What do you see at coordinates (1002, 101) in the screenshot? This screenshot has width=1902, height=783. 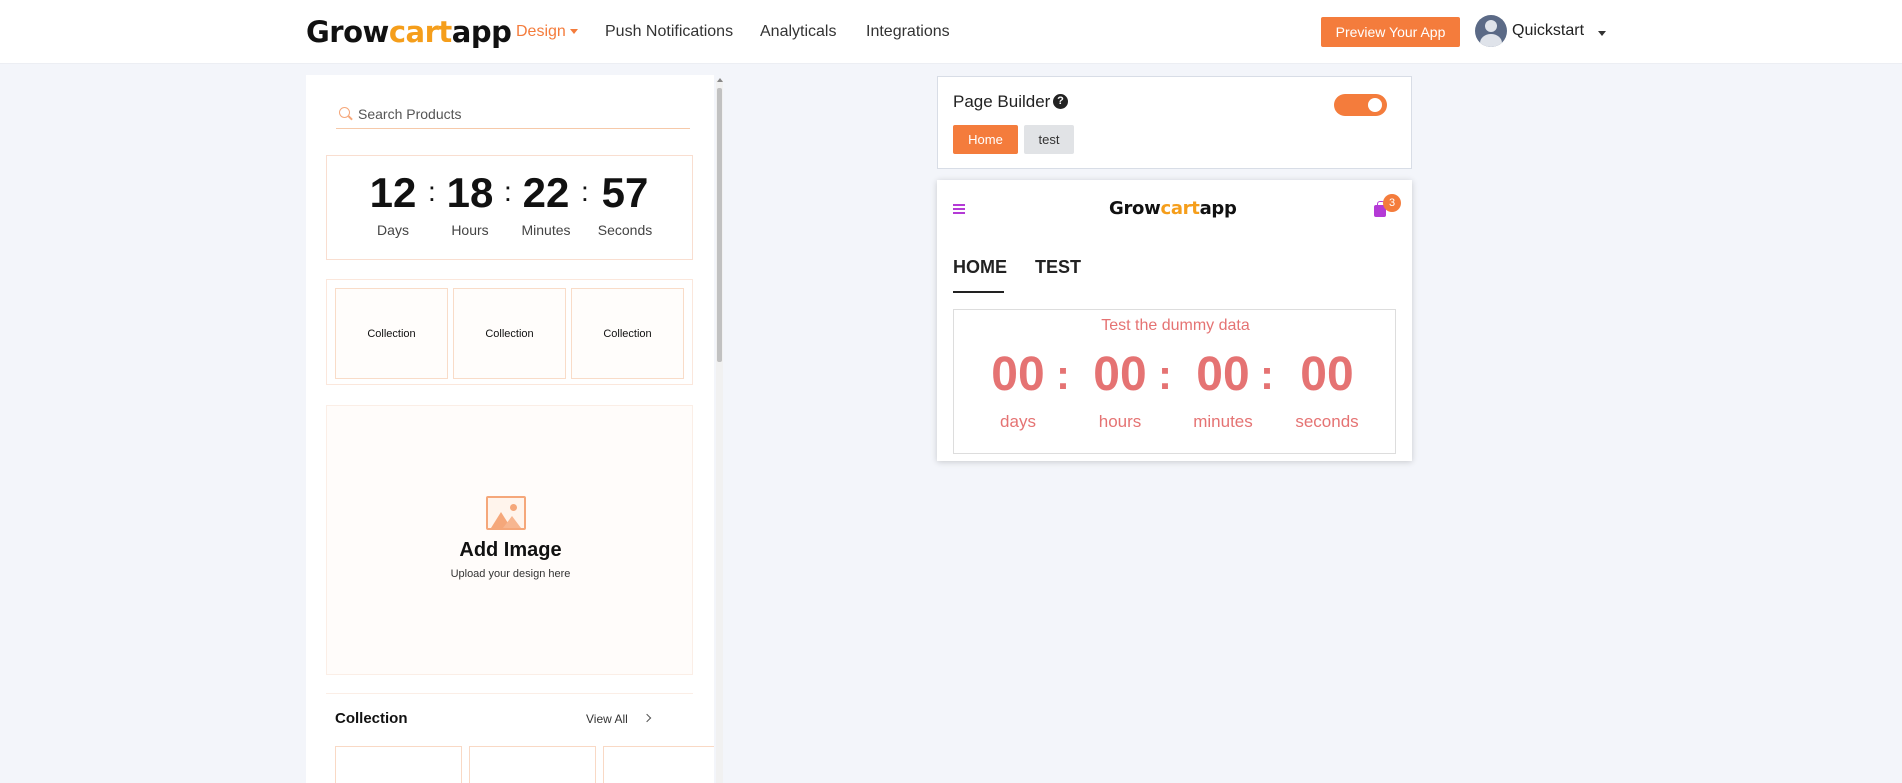 I see `page-builder-title: Page Builder` at bounding box center [1002, 101].